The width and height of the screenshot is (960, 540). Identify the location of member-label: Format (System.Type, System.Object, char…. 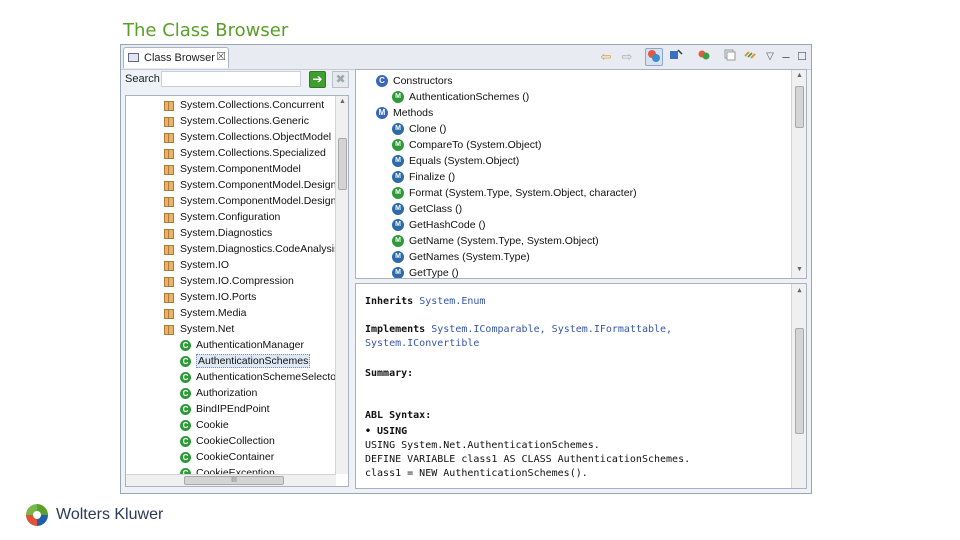
(523, 193).